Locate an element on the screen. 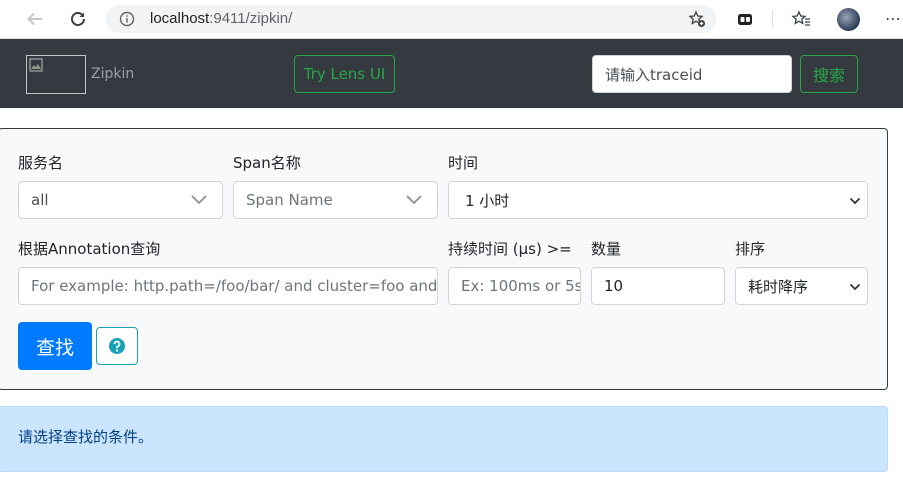 This screenshot has width=903, height=489. traceid-input: 请输入traceid is located at coordinates (692, 74).